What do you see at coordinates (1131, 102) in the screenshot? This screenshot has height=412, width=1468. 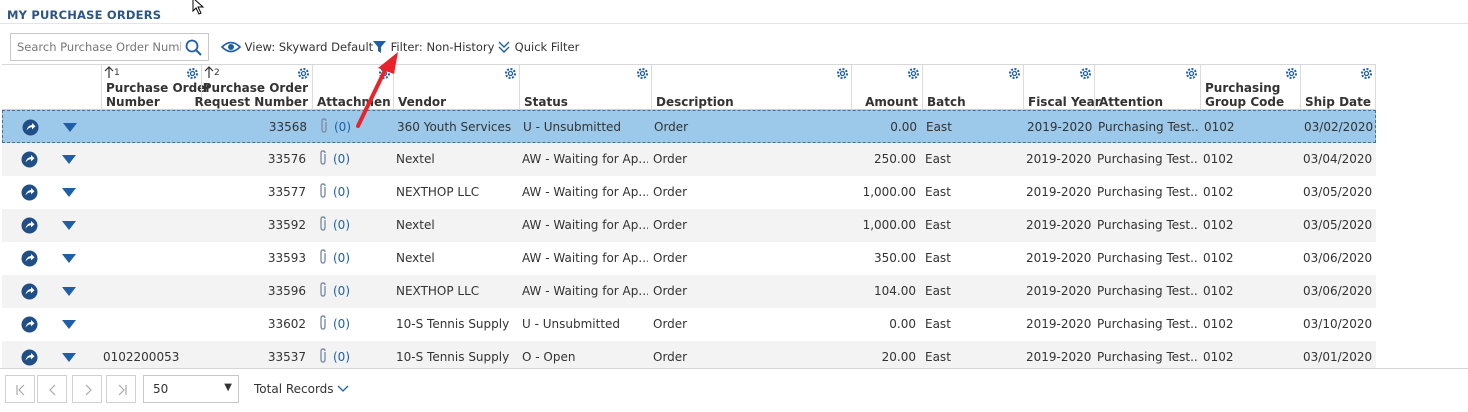 I see `column-label: Attention` at bounding box center [1131, 102].